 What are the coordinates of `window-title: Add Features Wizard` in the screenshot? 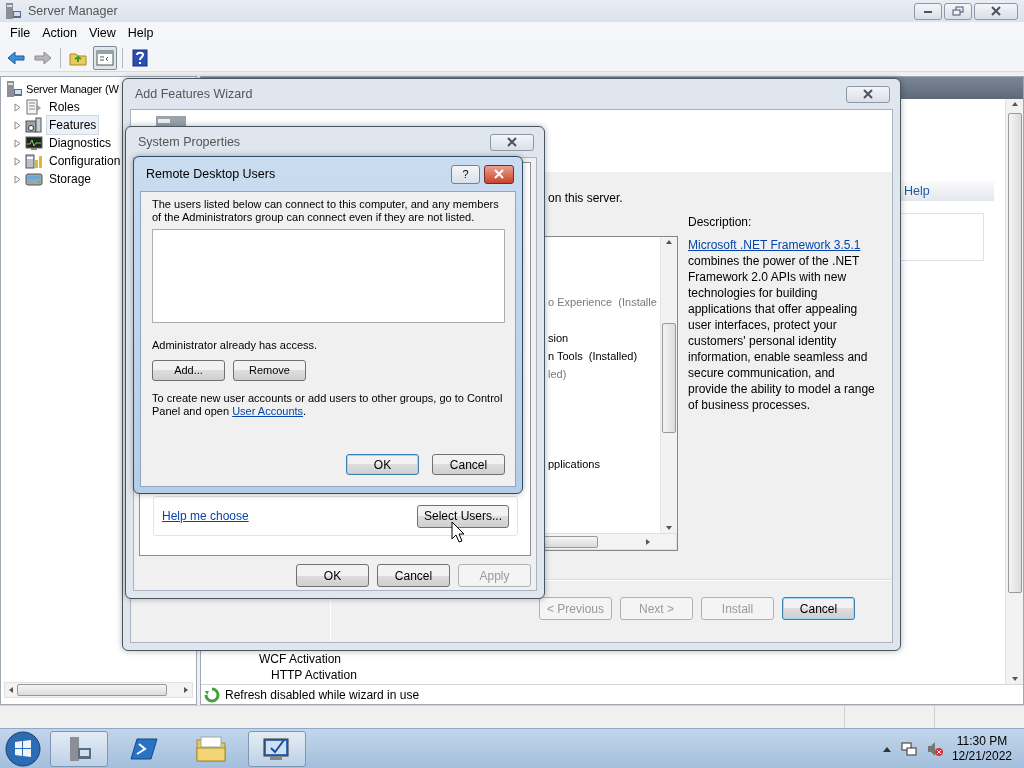 It's located at (194, 94).